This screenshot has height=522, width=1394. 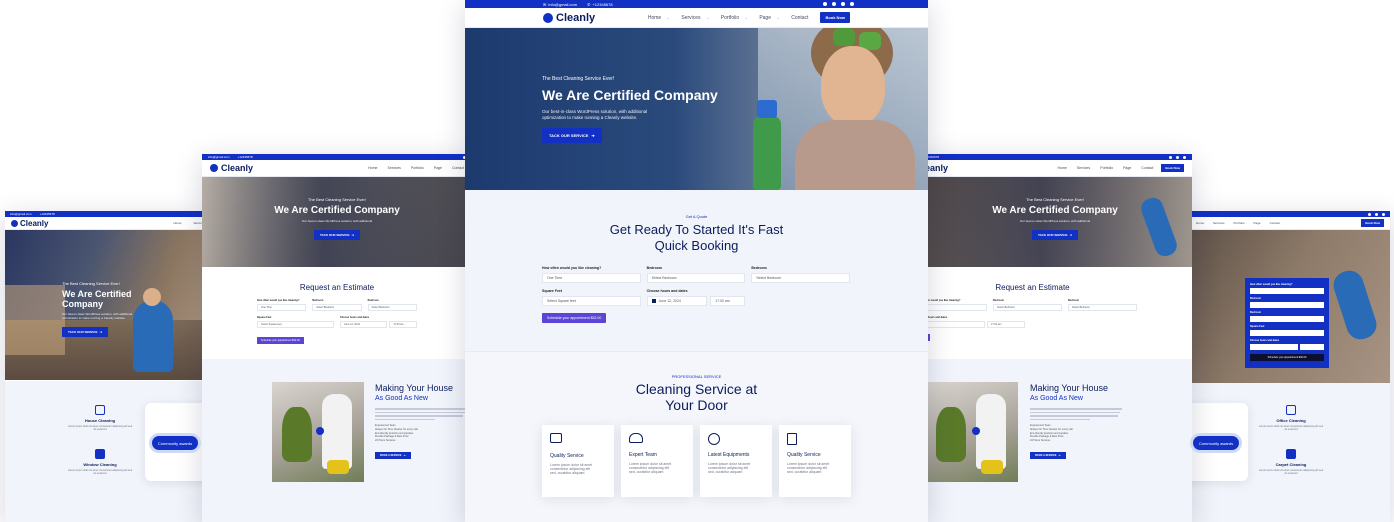 What do you see at coordinates (1312, 347) in the screenshot?
I see `time-input` at bounding box center [1312, 347].